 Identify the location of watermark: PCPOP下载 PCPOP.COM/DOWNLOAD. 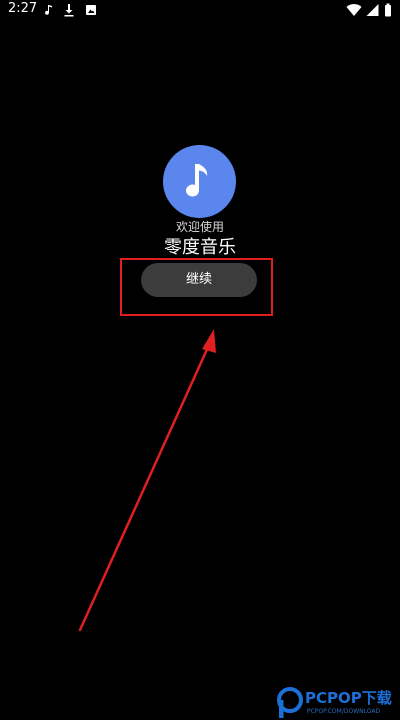
(338, 703).